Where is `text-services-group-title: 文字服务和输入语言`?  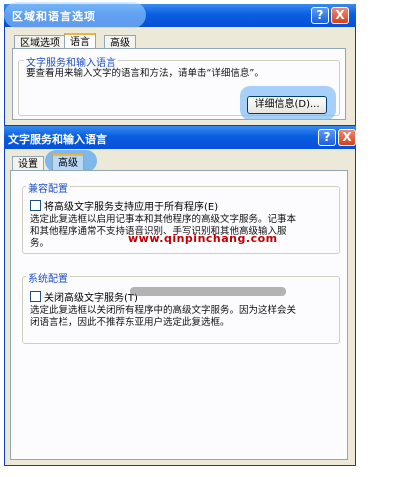
text-services-group-title: 文字服务和输入语言 is located at coordinates (71, 61).